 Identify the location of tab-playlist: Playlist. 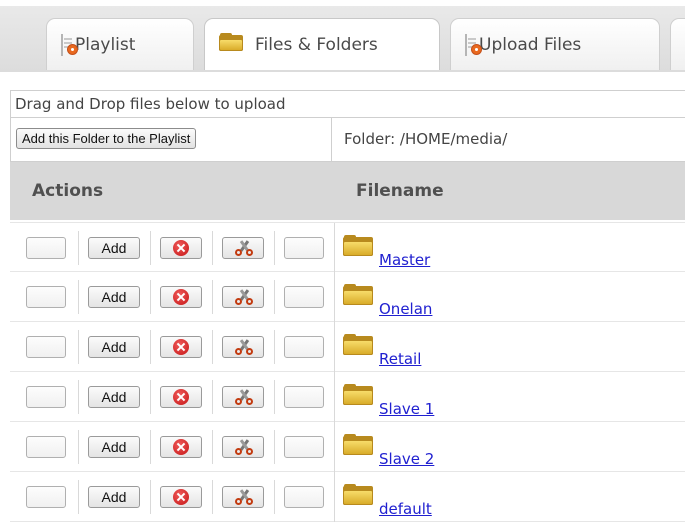
(120, 44).